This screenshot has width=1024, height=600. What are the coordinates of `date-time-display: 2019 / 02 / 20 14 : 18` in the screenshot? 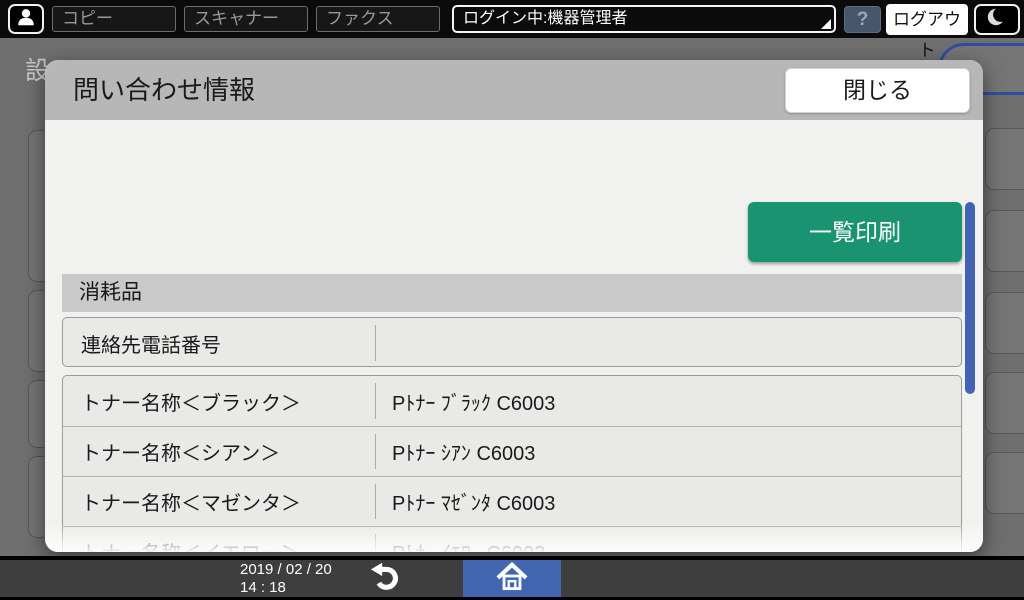 It's located at (286, 579).